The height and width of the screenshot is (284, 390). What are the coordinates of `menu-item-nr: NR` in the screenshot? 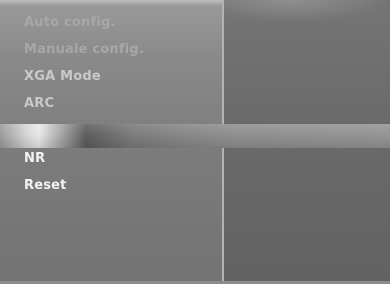 It's located at (34, 158).